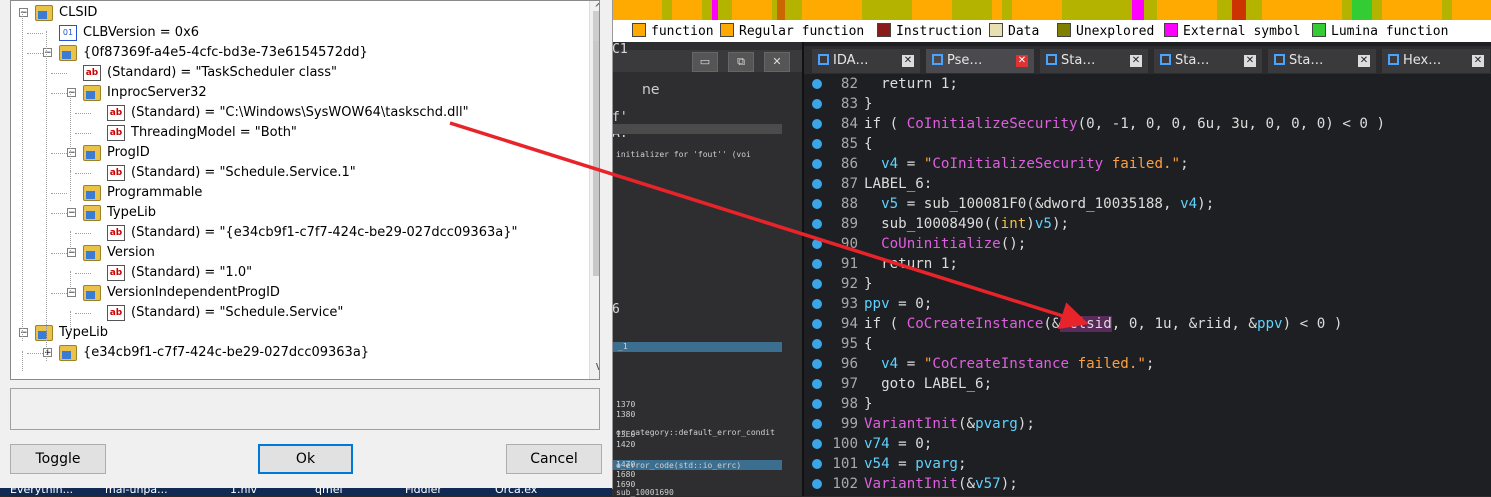 The height and width of the screenshot is (497, 1491). Describe the element at coordinates (1147, 484) in the screenshot. I see `code-line: 102 VariantInit(&v57);` at that location.